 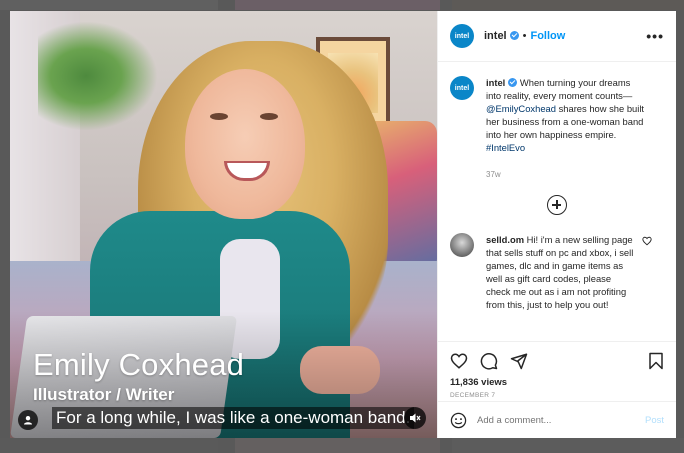 I want to click on video-caption-name: Emily Coxhead, so click(x=139, y=364).